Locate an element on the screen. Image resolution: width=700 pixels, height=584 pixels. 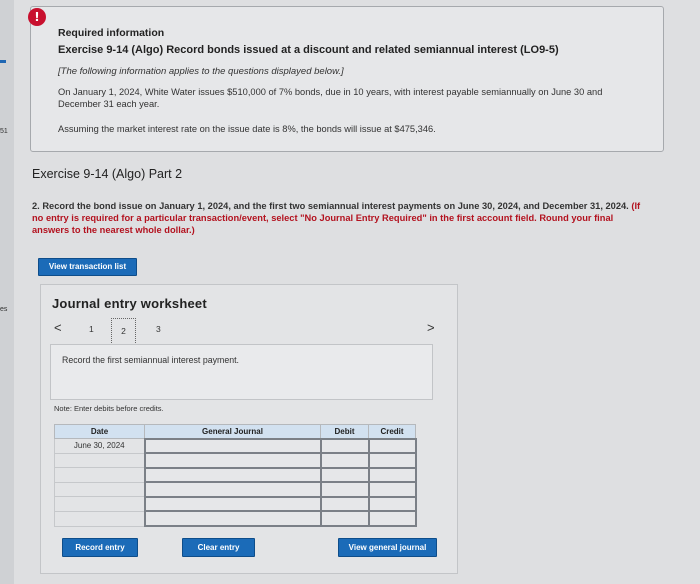
page-3-link: 3 is located at coordinates (158, 329).